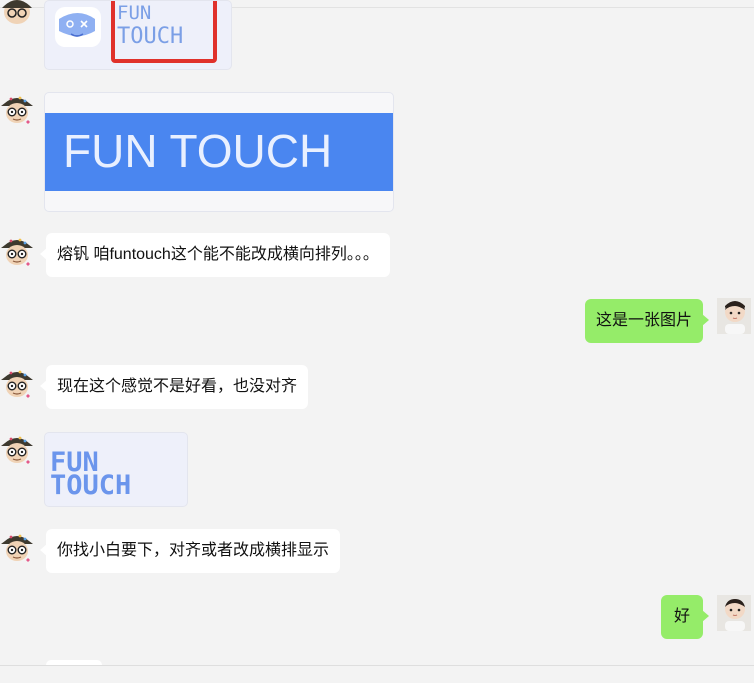  I want to click on message-bubble-incoming: 现在这个感觉不是好看，也没对齐, so click(174, 387).